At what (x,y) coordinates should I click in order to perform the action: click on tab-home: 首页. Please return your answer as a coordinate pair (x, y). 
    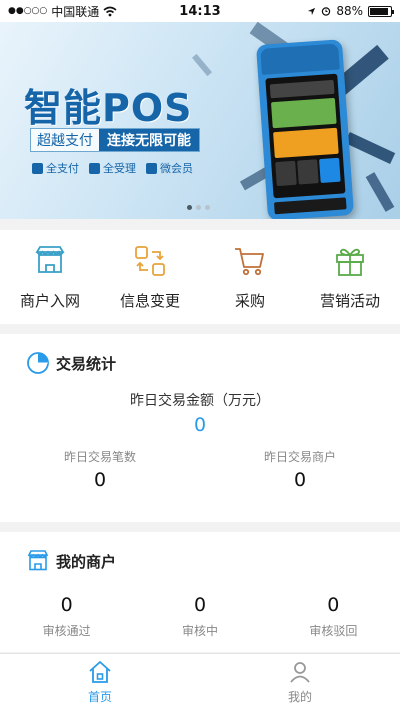
    Looking at the image, I should click on (100, 681).